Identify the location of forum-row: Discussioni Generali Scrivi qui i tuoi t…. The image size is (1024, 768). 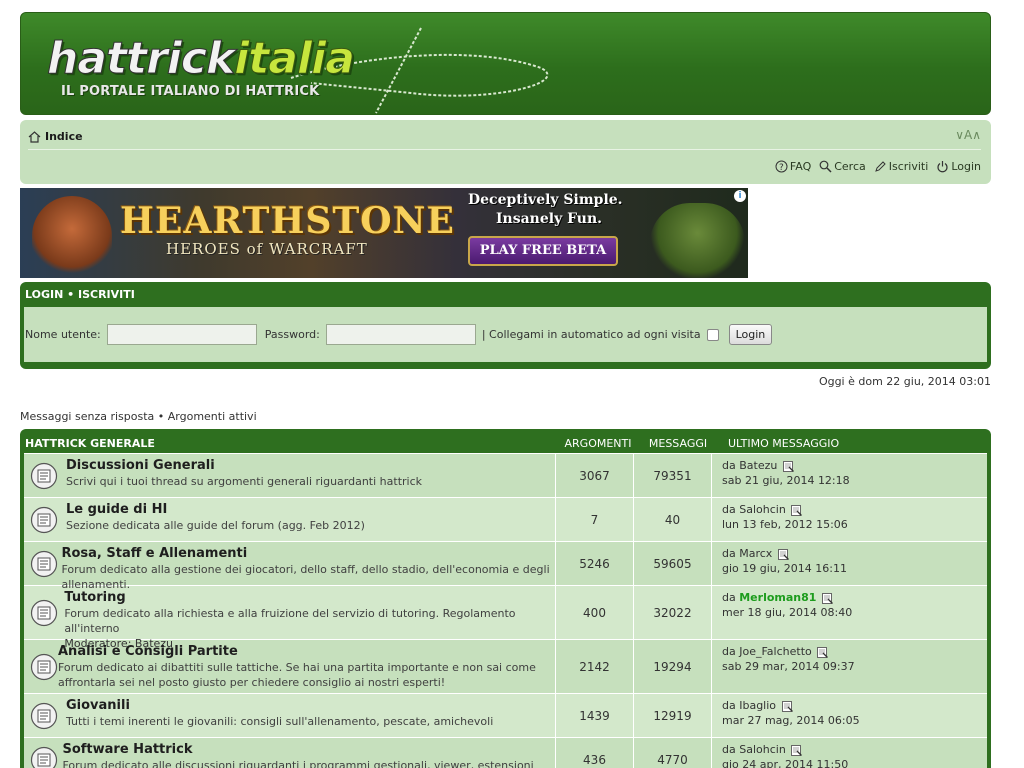
(505, 475).